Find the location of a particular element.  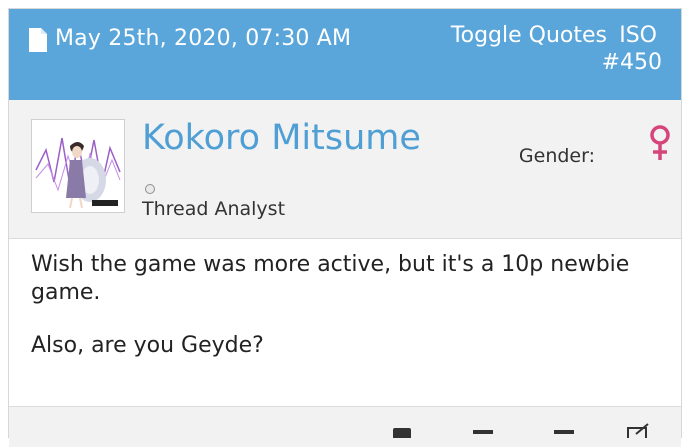

document-icon is located at coordinates (38, 40).